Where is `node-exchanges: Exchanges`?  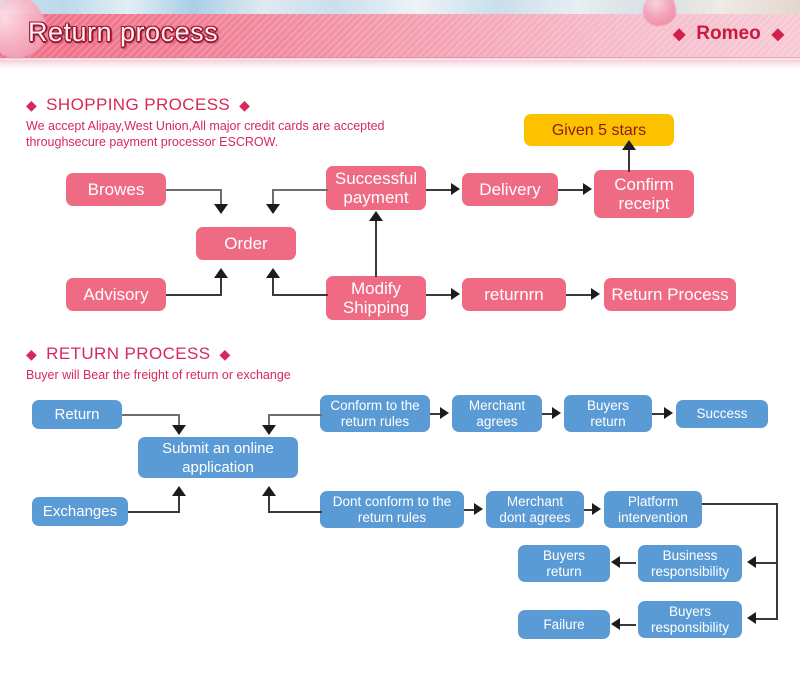 node-exchanges: Exchanges is located at coordinates (80, 511).